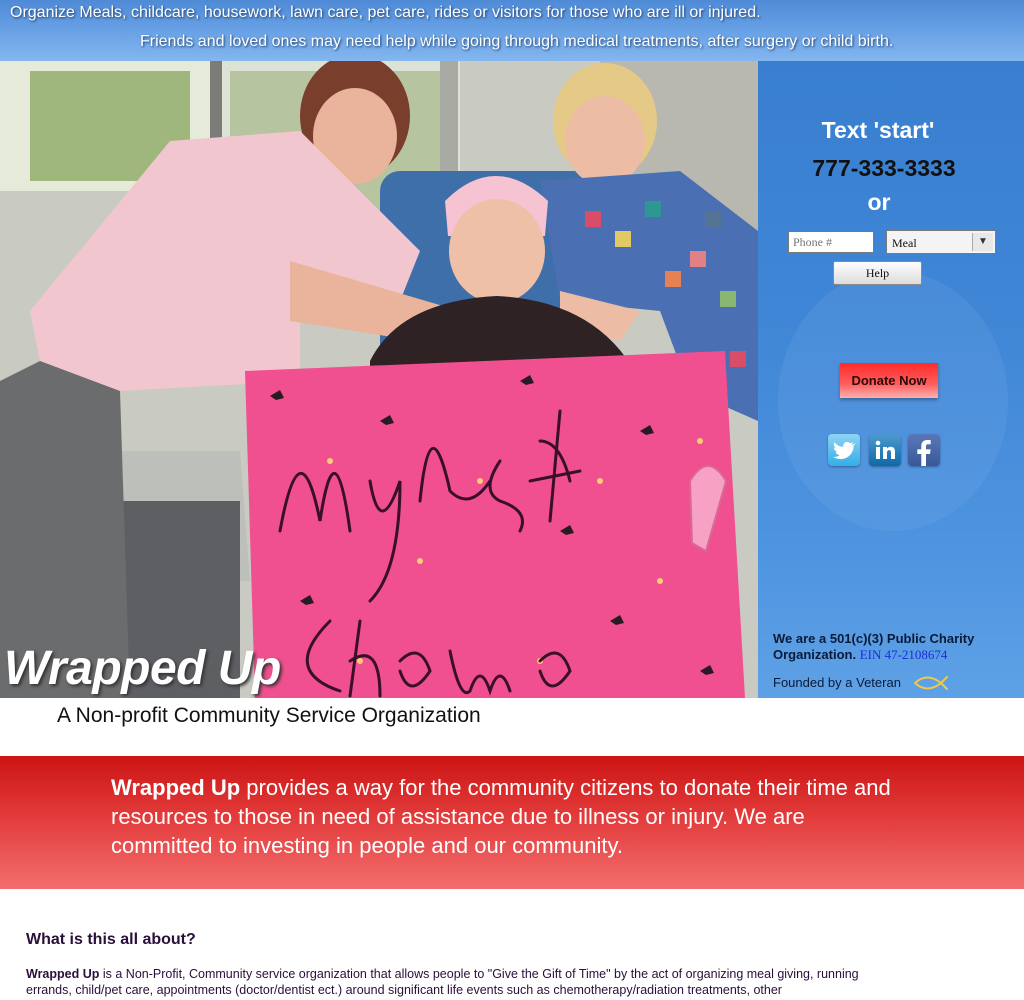 Image resolution: width=1024 pixels, height=1000 pixels. I want to click on help-type-selected-value: Meal, so click(904, 243).